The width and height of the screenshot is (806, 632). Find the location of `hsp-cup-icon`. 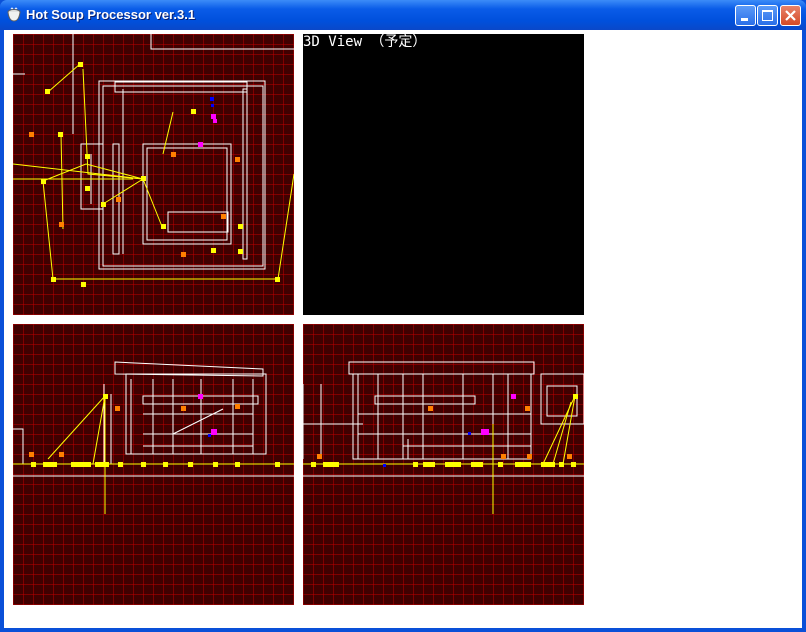

hsp-cup-icon is located at coordinates (14, 14).